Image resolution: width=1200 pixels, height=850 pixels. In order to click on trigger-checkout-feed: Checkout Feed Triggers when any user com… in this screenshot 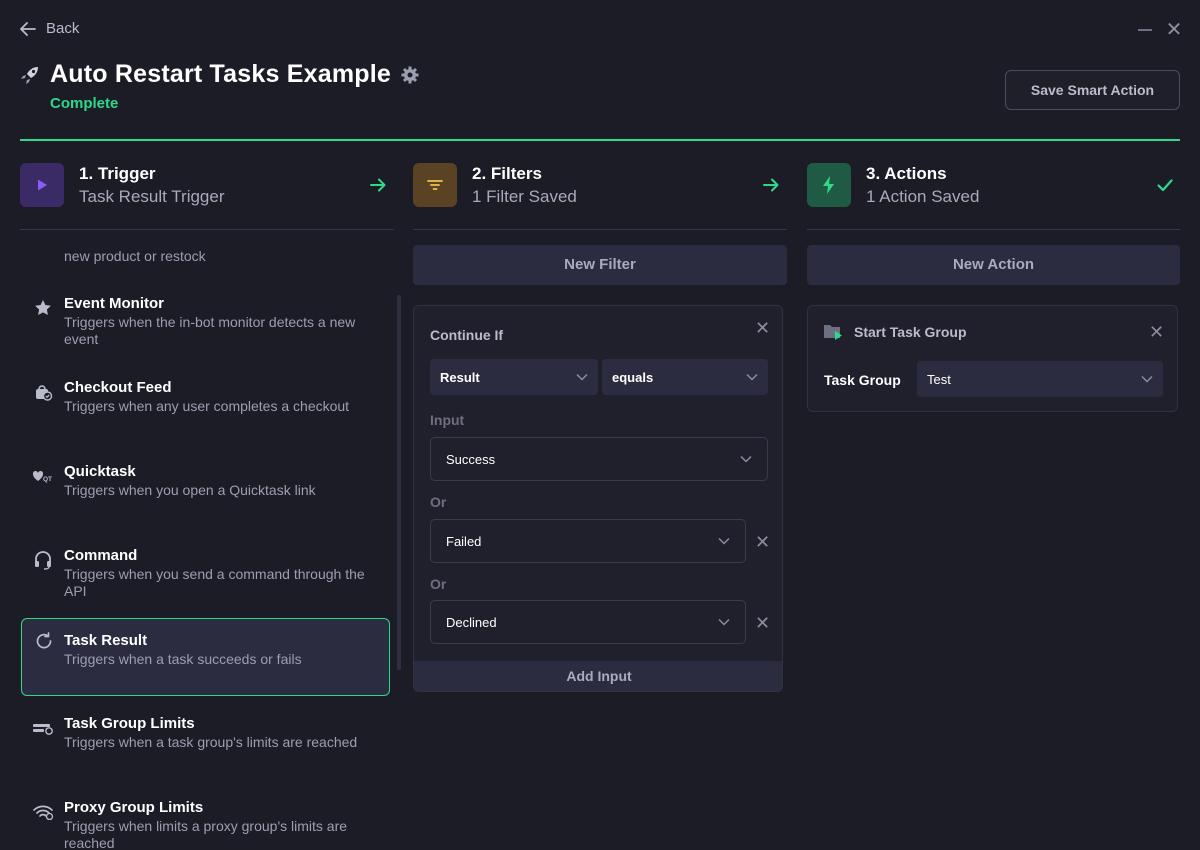, I will do `click(205, 406)`.